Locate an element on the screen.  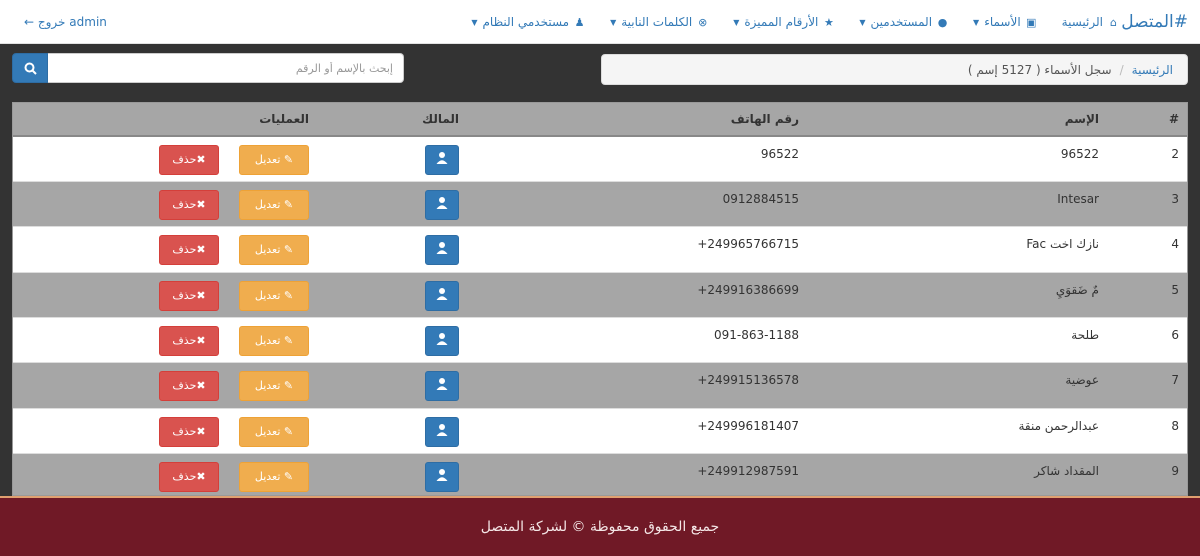
search-button is located at coordinates (30, 68).